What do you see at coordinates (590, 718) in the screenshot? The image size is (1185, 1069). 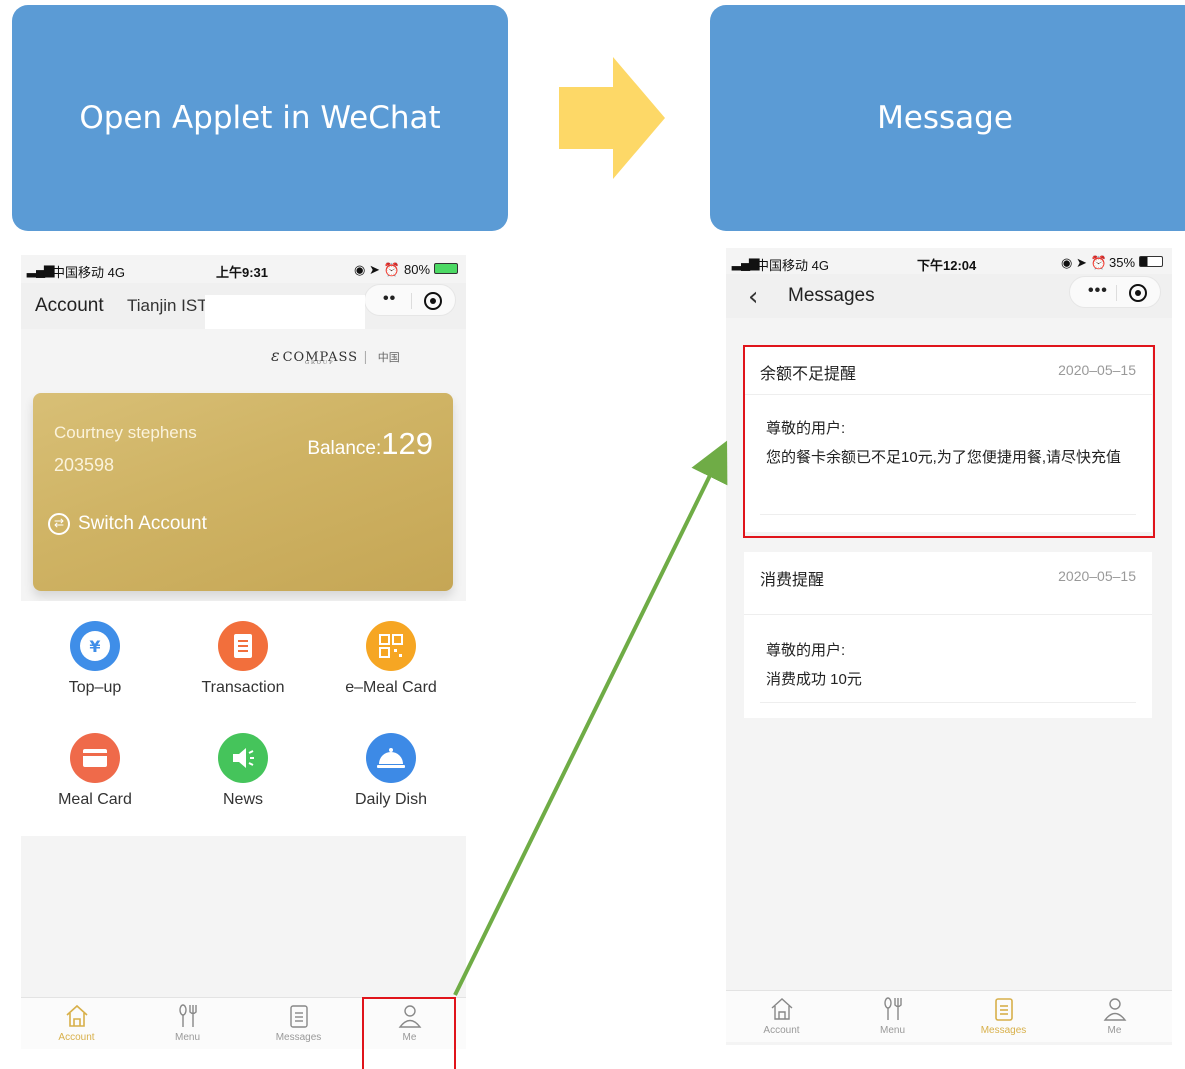 I see `connector-arrow` at bounding box center [590, 718].